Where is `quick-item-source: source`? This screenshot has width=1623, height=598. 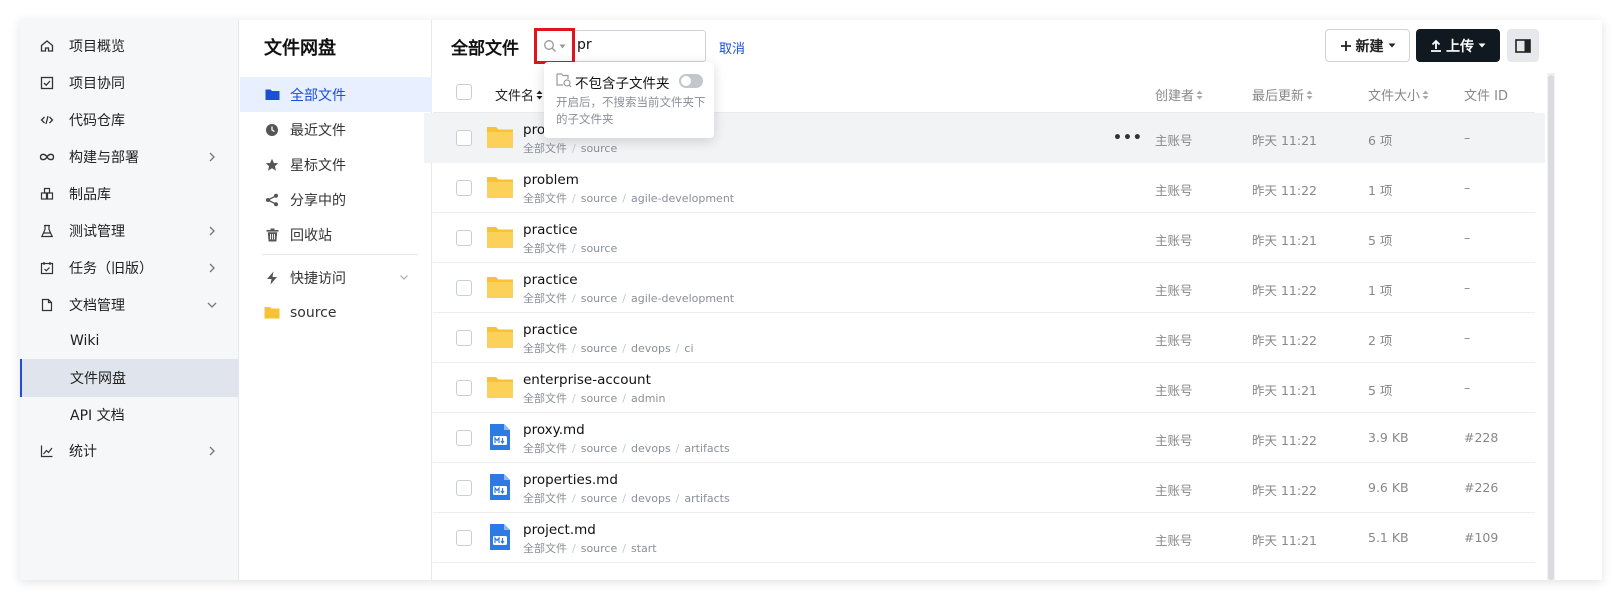 quick-item-source: source is located at coordinates (336, 312).